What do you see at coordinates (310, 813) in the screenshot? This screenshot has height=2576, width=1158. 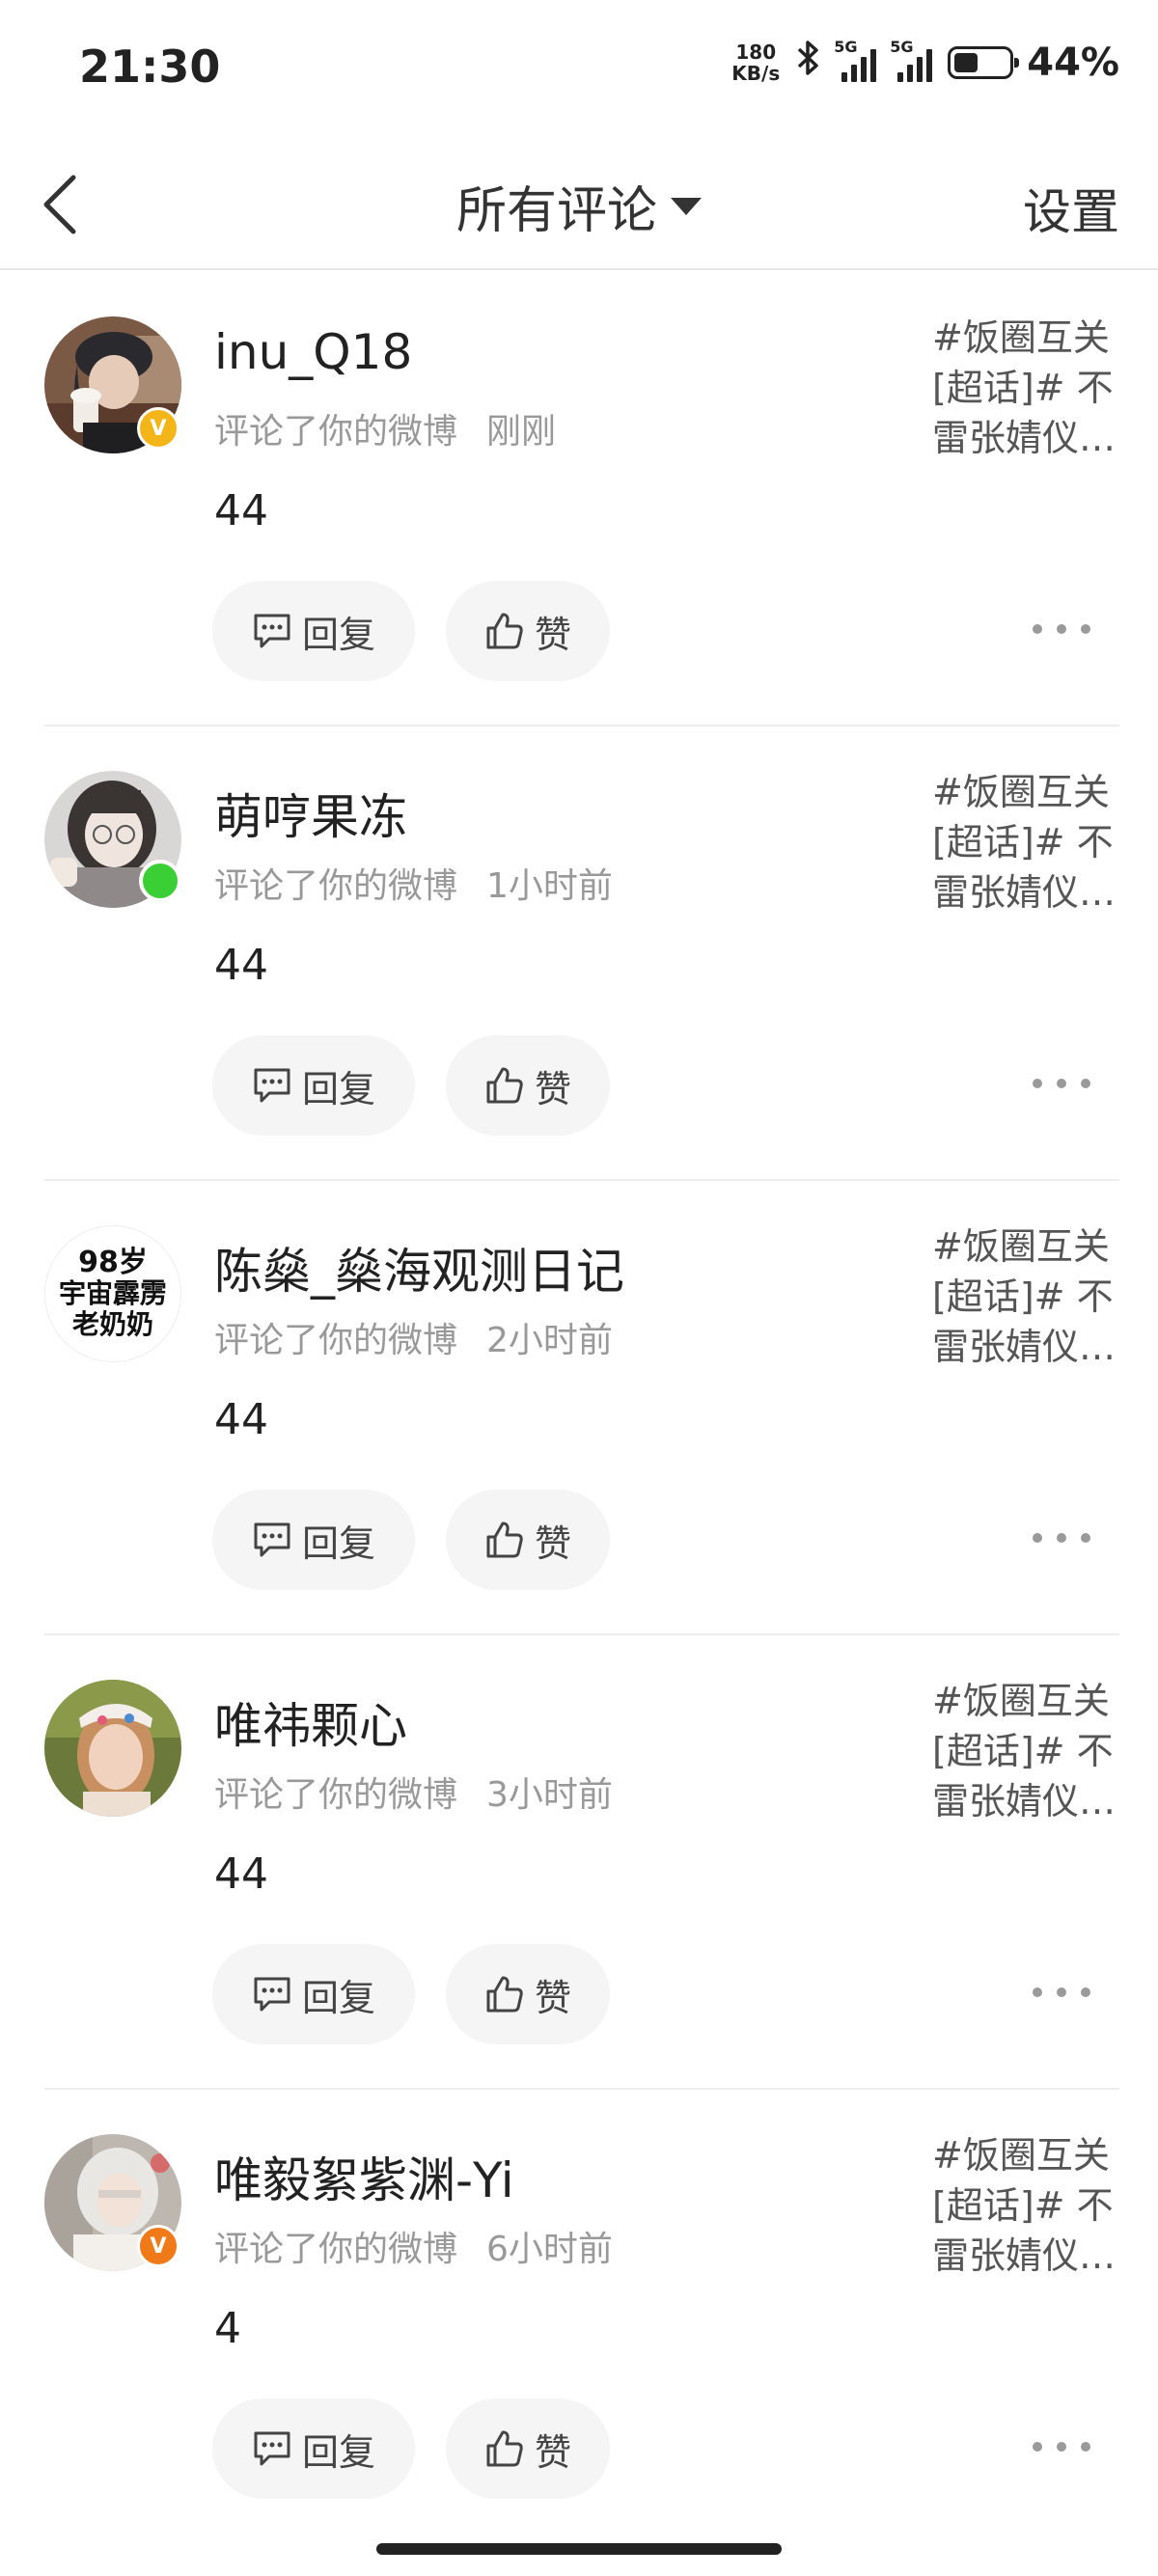 I see `username: 萌哼果冻` at bounding box center [310, 813].